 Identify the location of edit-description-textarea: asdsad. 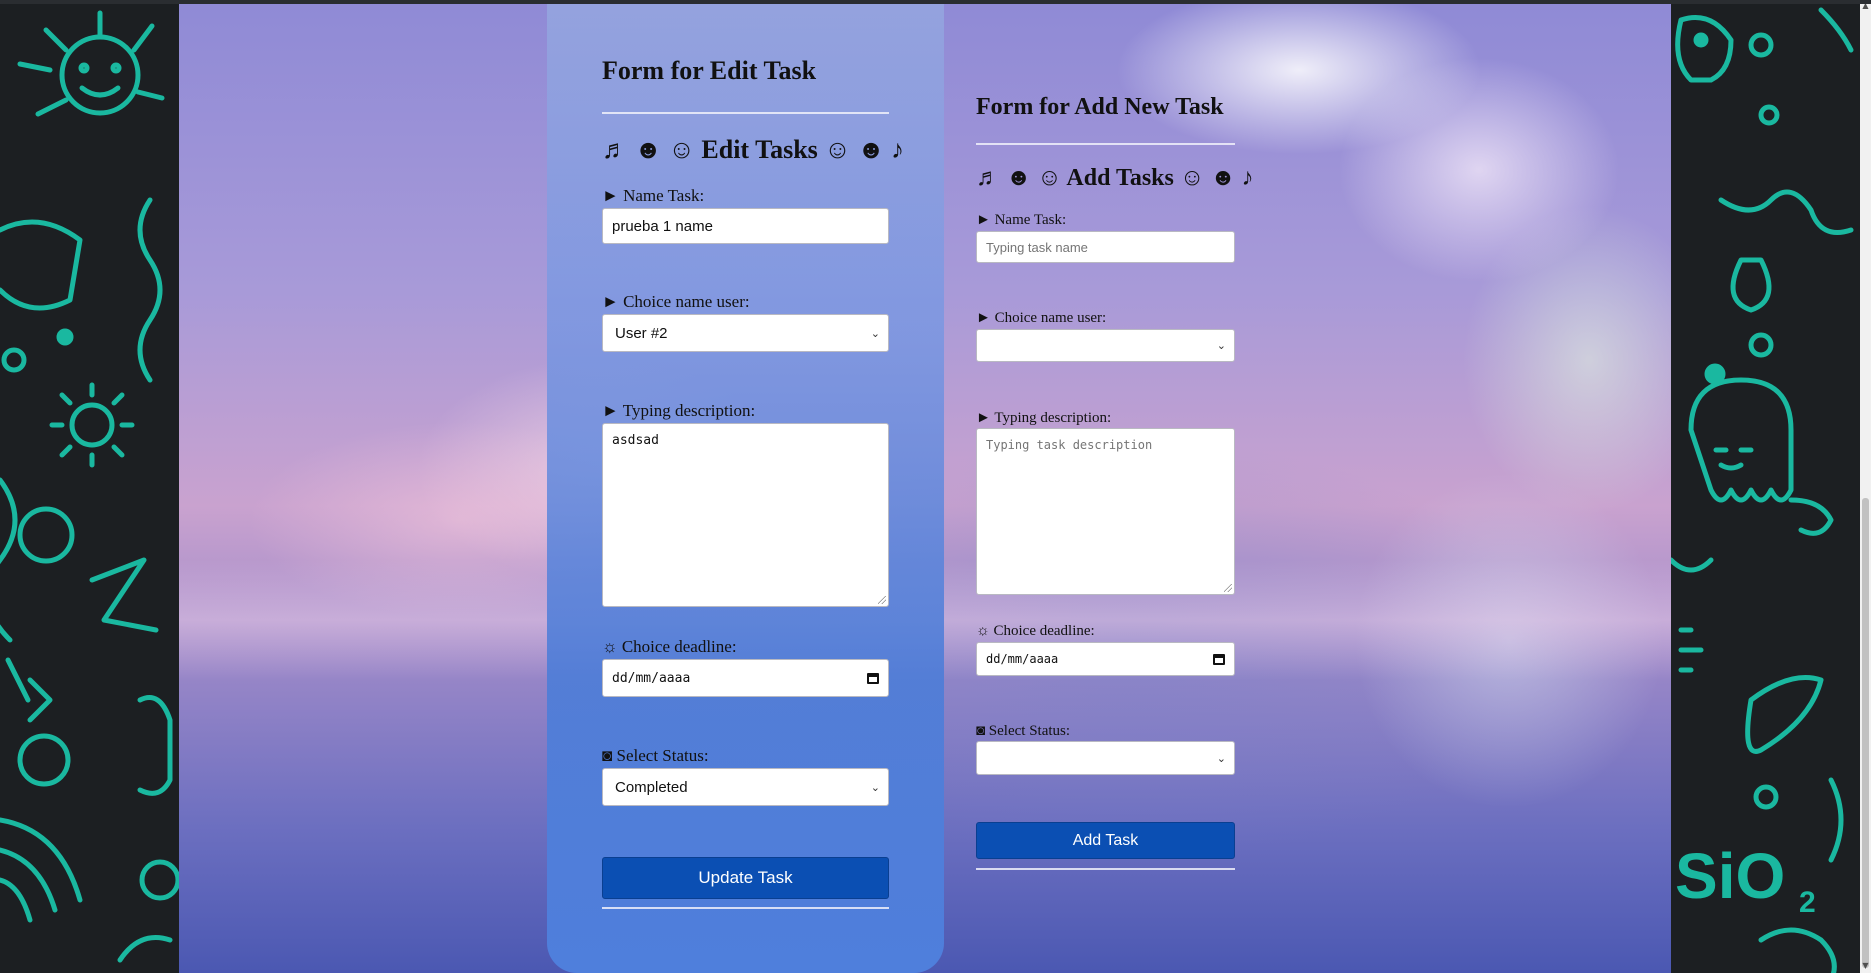
(745, 515).